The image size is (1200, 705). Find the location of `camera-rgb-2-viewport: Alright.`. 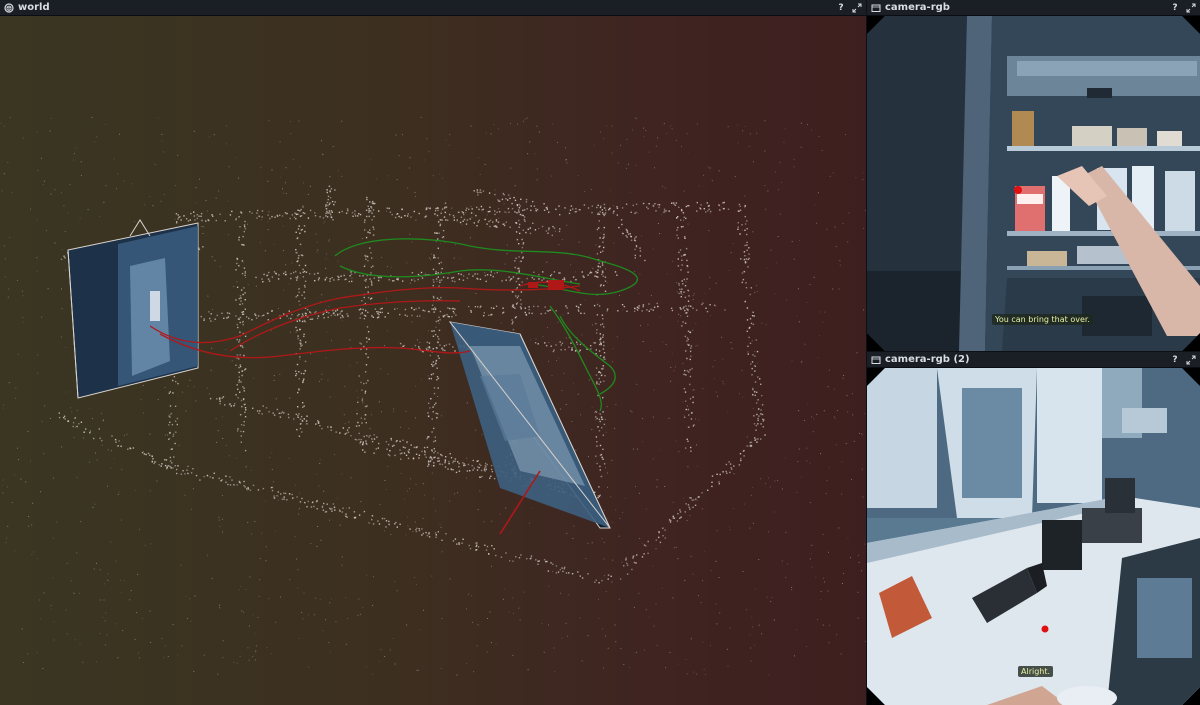

camera-rgb-2-viewport: Alright. is located at coordinates (1033, 536).